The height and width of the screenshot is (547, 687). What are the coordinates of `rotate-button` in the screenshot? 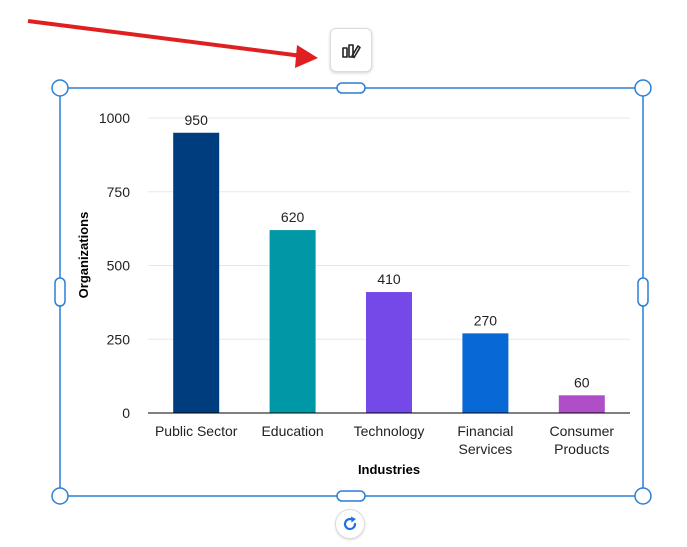 It's located at (350, 524).